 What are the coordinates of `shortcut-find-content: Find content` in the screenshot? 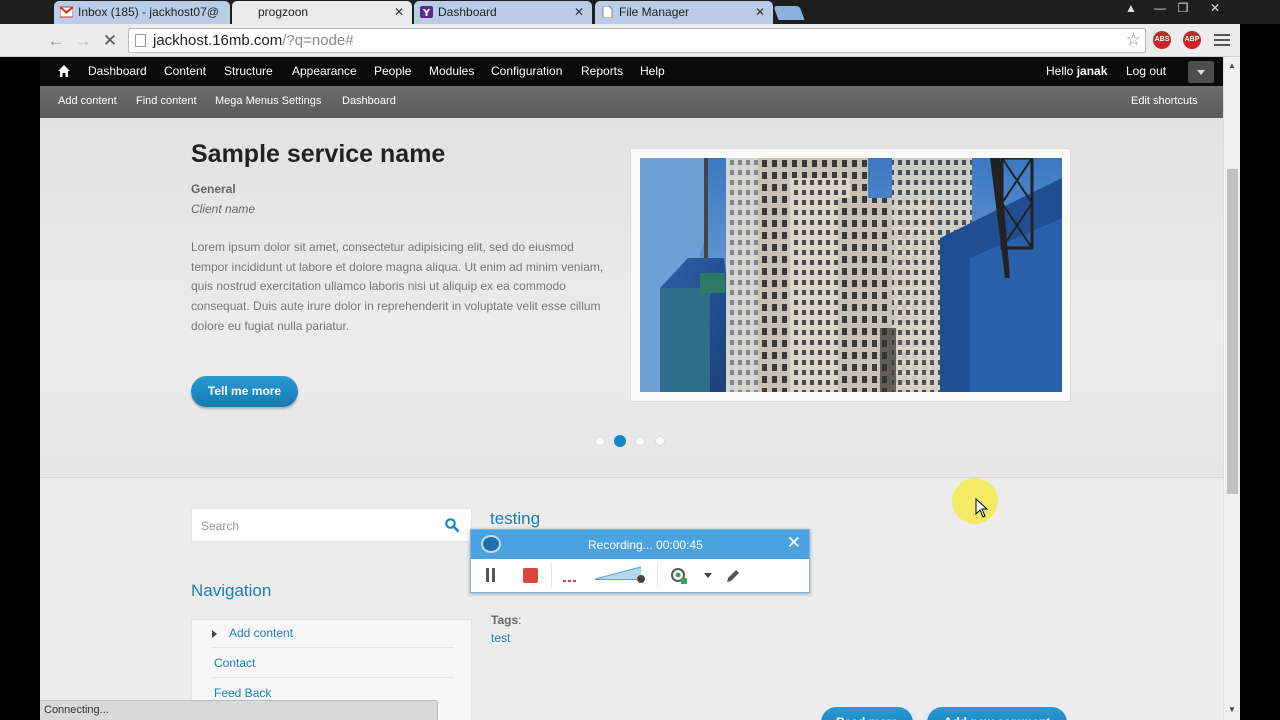 It's located at (166, 101).